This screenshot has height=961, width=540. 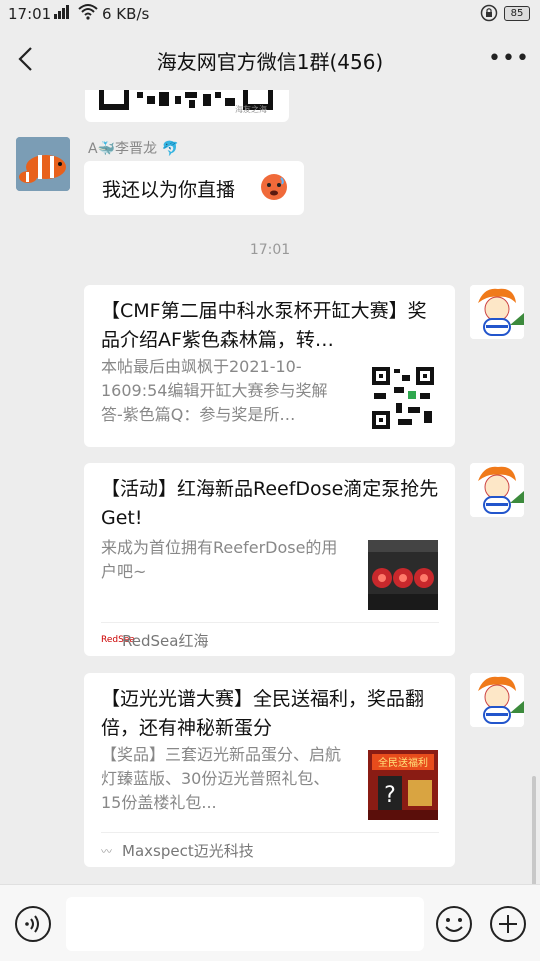 I want to click on card-thumbnail-reefdose-photo, so click(x=403, y=575).